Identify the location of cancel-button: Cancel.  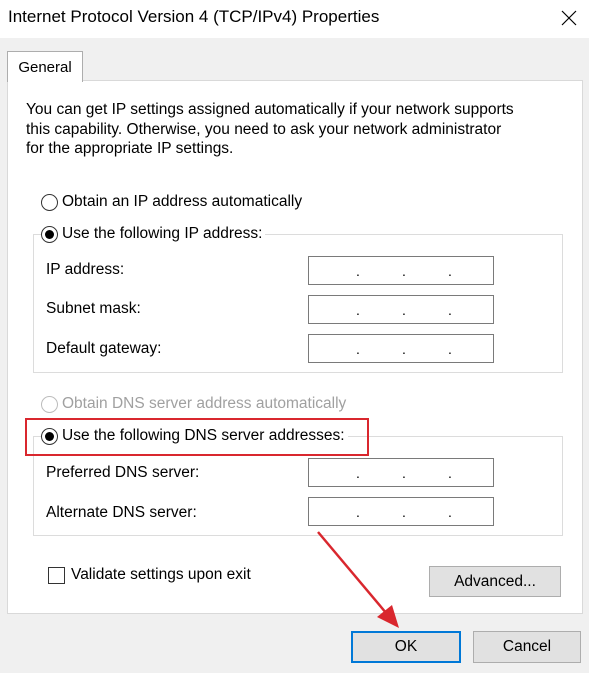
(527, 647).